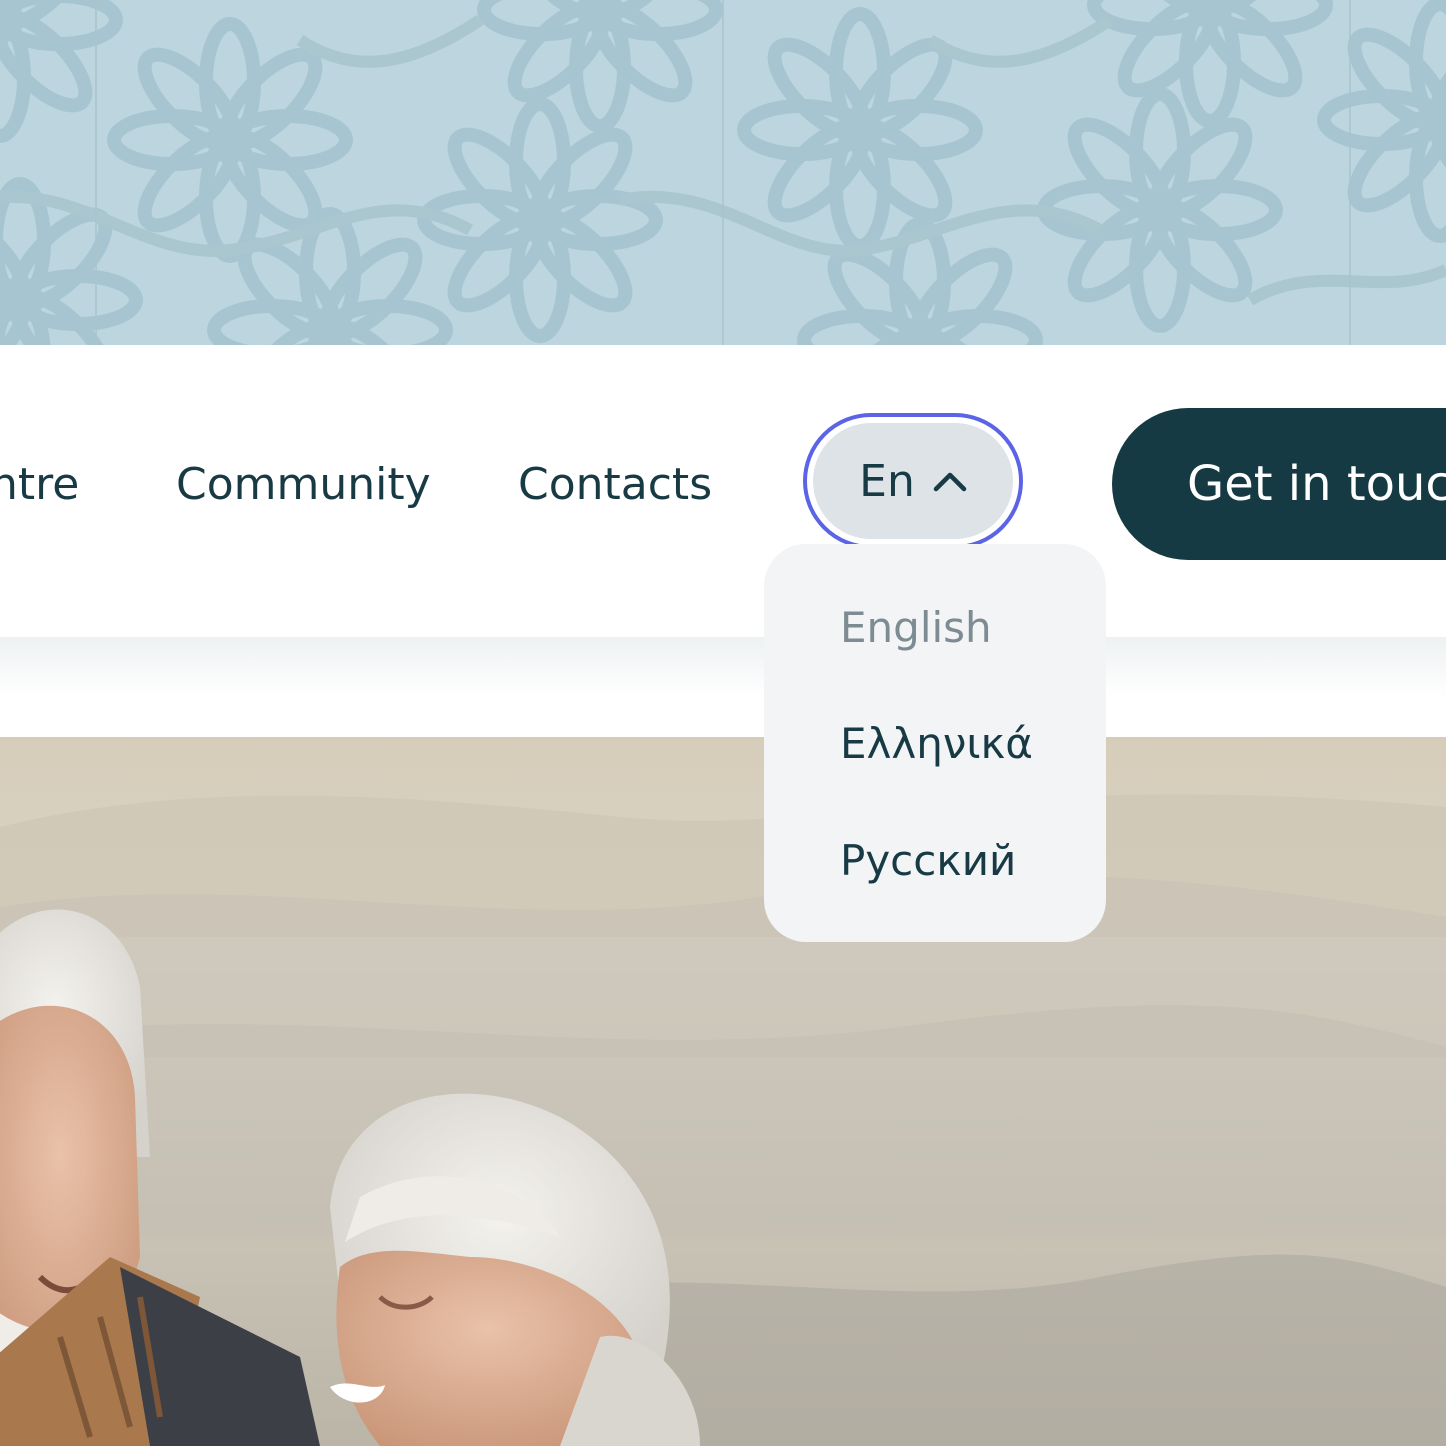 Image resolution: width=1446 pixels, height=1446 pixels. I want to click on language-option-english: English, so click(916, 628).